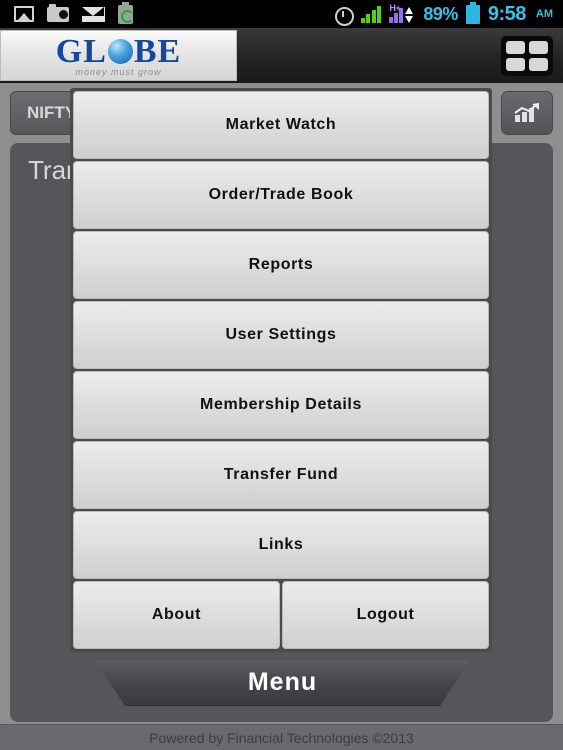  What do you see at coordinates (52, 112) in the screenshot?
I see `scrip-label: NIFTY` at bounding box center [52, 112].